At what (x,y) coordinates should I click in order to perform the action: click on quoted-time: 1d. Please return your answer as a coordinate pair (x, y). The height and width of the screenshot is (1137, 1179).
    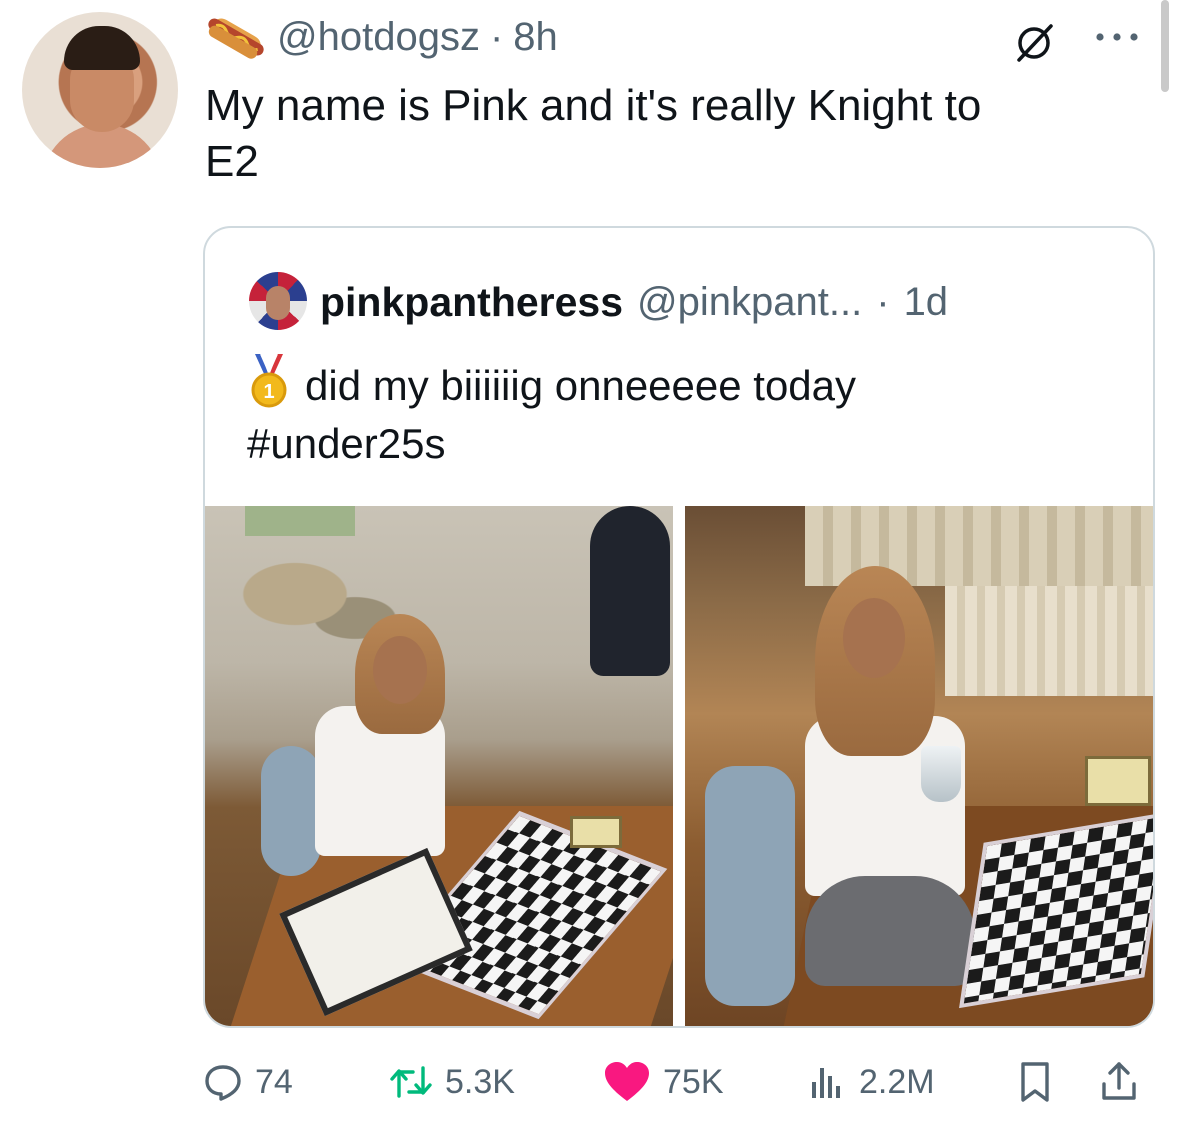
    Looking at the image, I should click on (926, 302).